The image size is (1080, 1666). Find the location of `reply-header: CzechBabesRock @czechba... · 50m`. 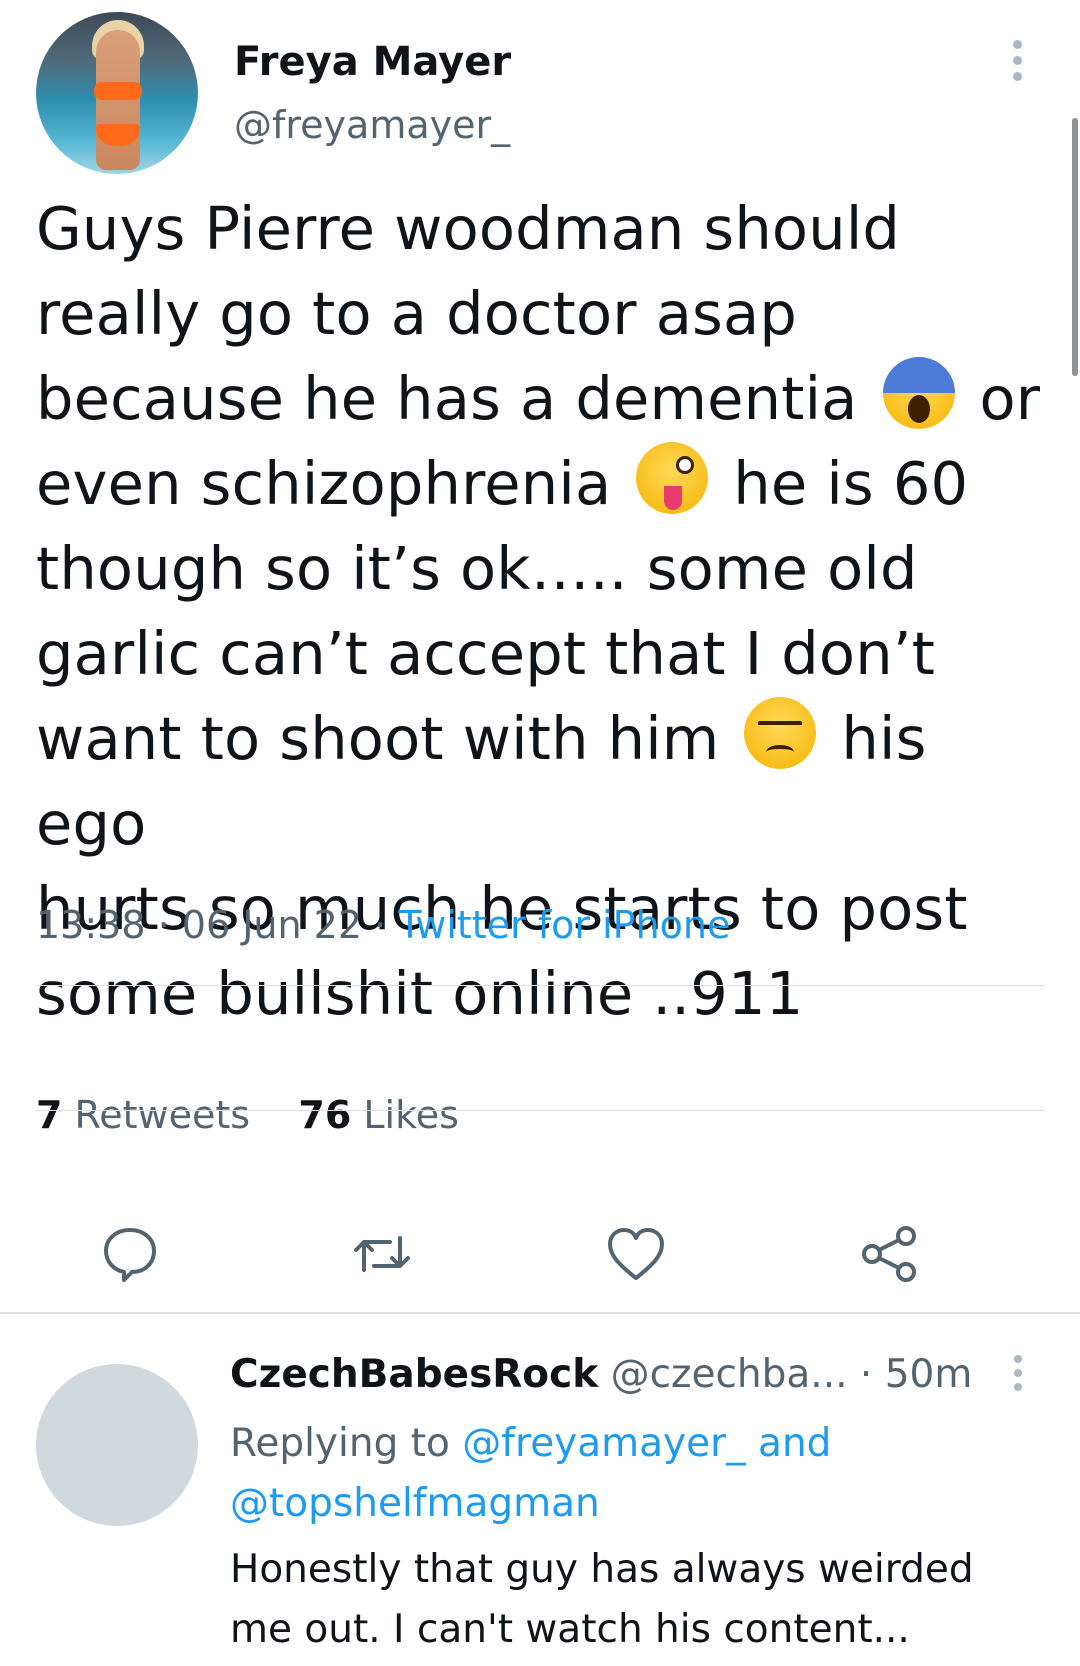

reply-header: CzechBabesRock @czechba... · 50m is located at coordinates (601, 1375).